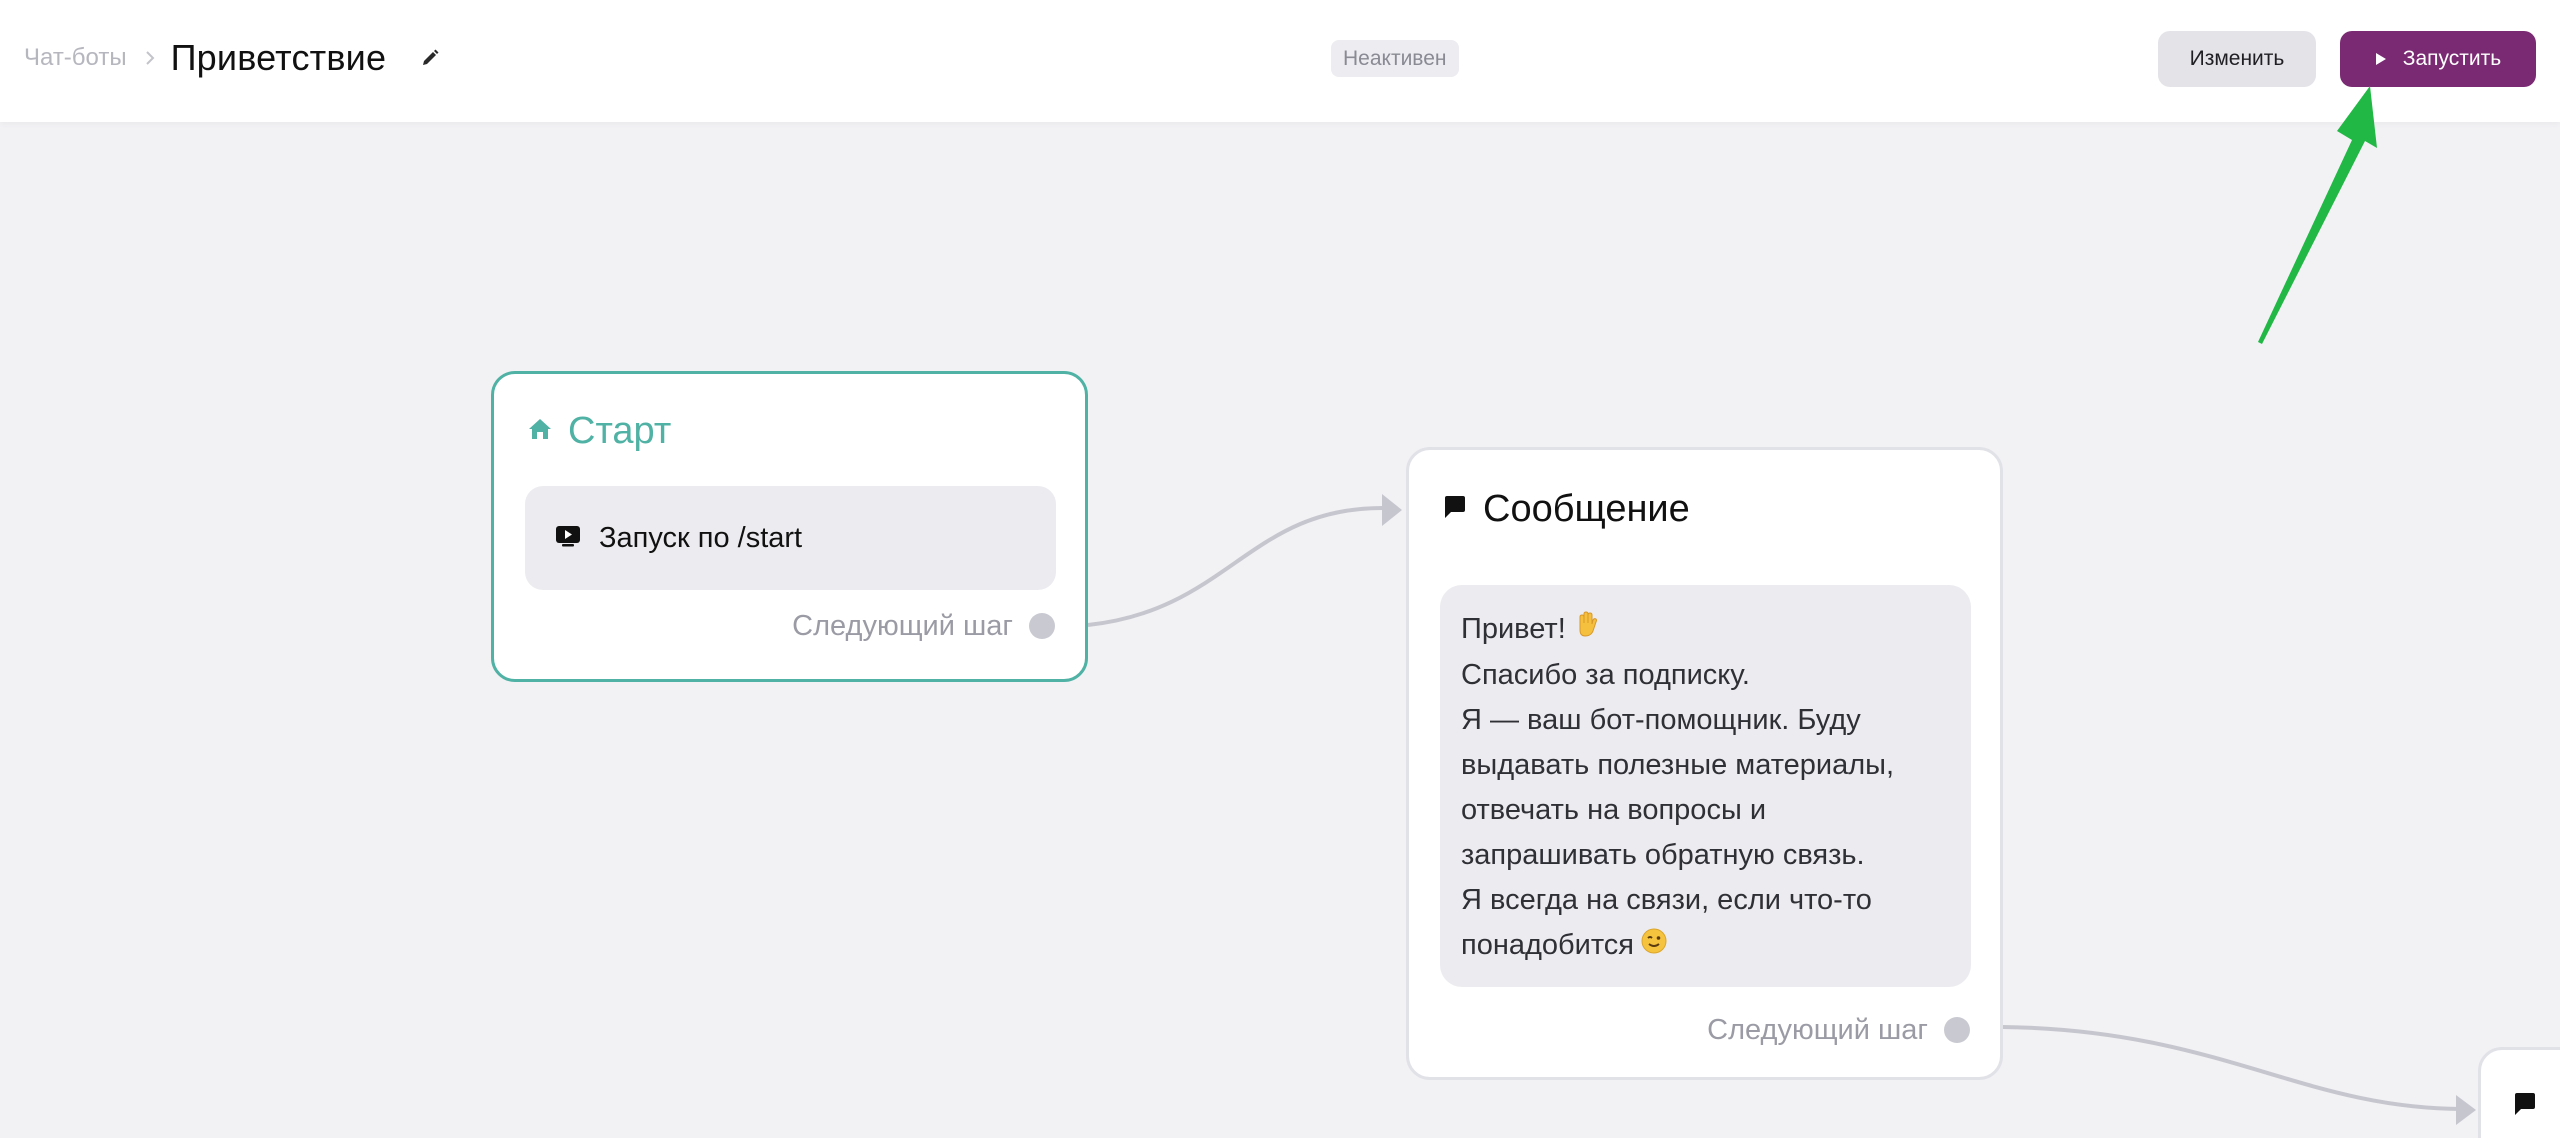 This screenshot has width=2560, height=1138. What do you see at coordinates (2237, 59) in the screenshot?
I see `edit-button: Изменить` at bounding box center [2237, 59].